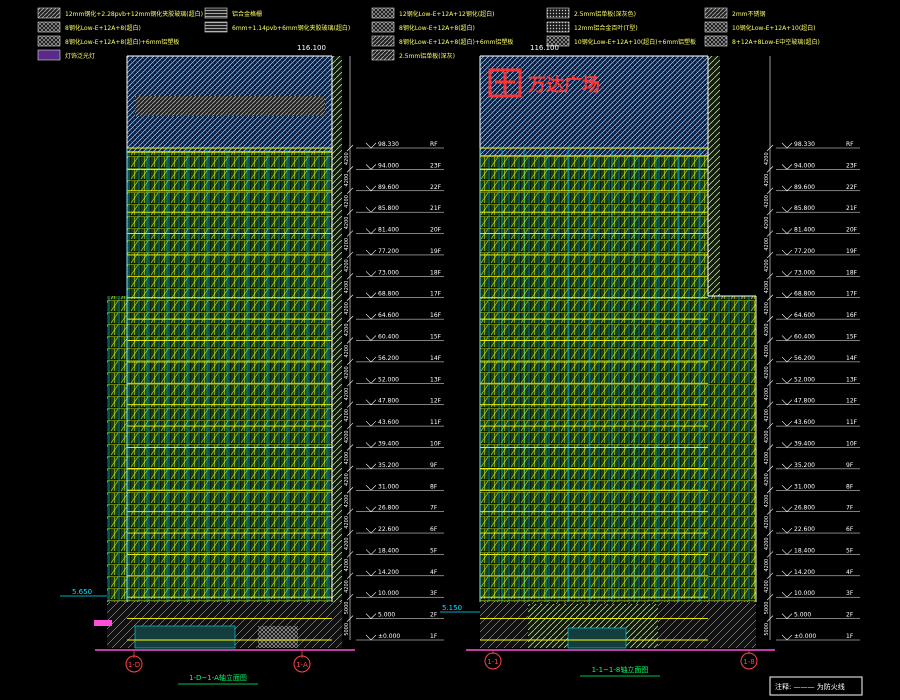 The height and width of the screenshot is (700, 900). Describe the element at coordinates (247, 14) in the screenshot. I see `legend-label: 铝合金格栅` at that location.